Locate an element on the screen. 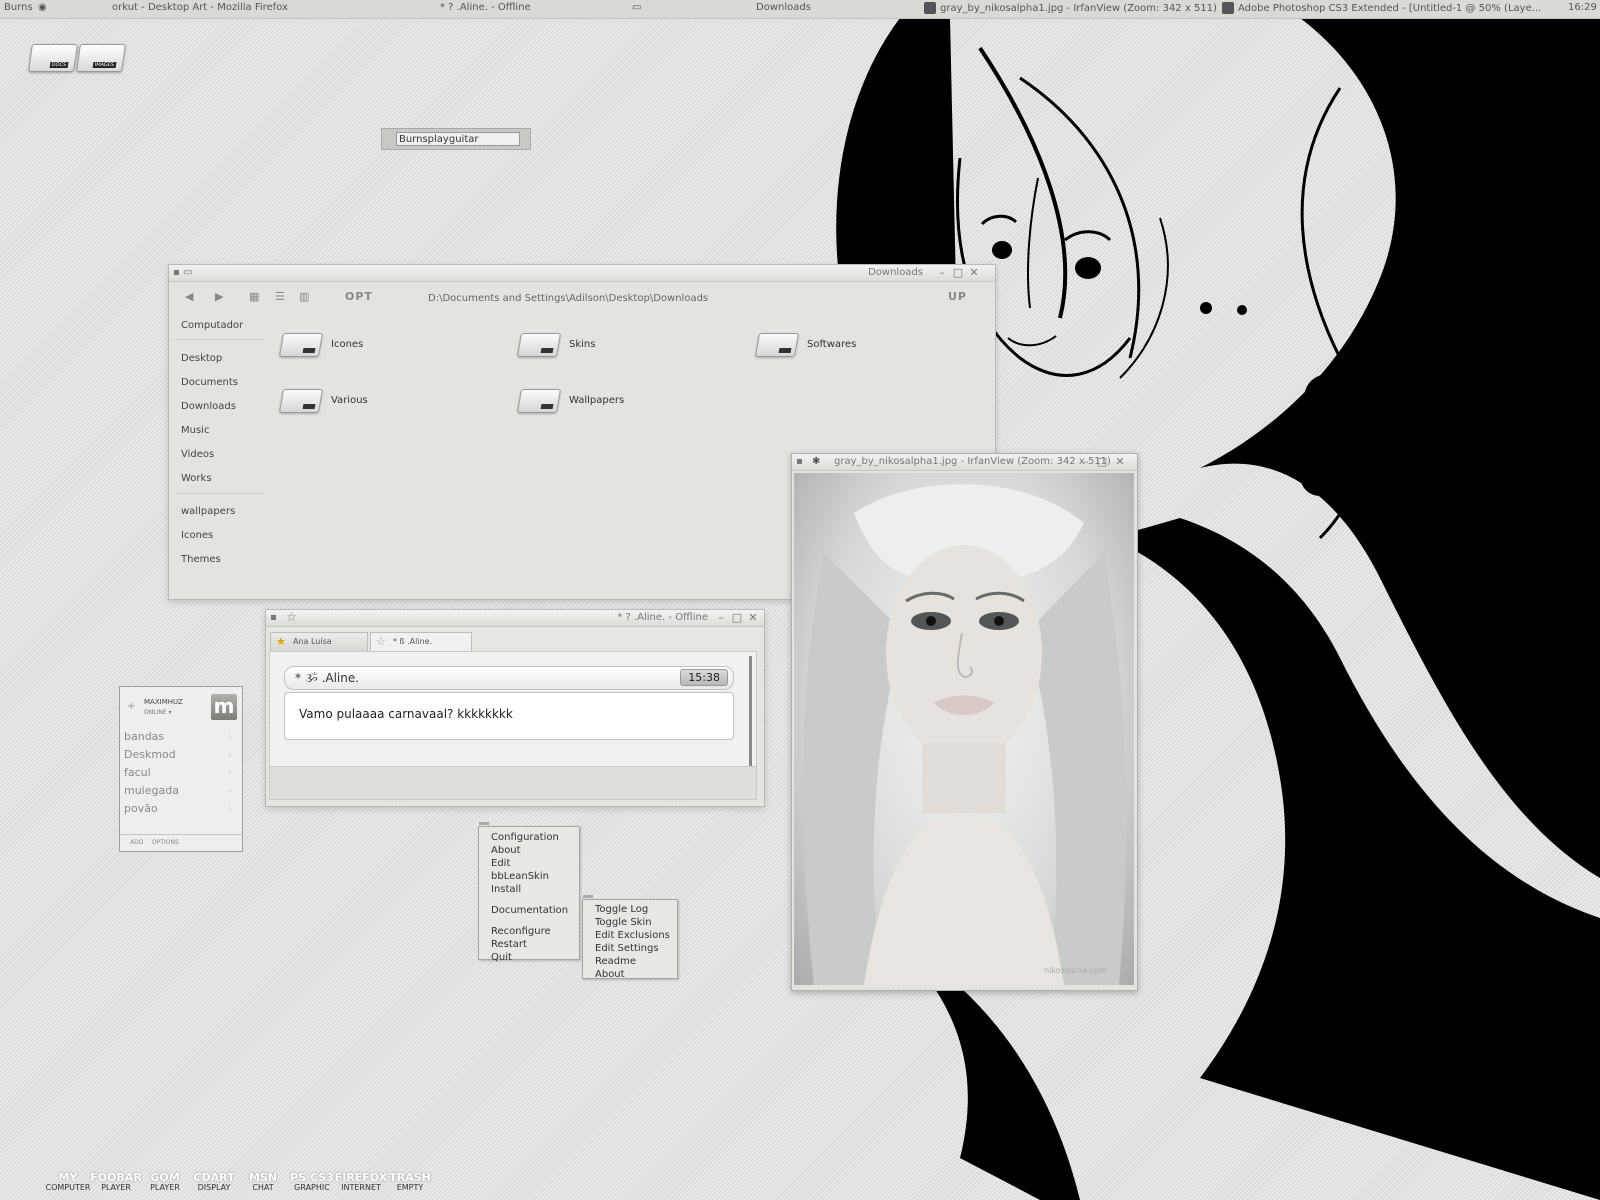 Image resolution: width=1600 pixels, height=1200 pixels. photoshop-icon is located at coordinates (1228, 8).